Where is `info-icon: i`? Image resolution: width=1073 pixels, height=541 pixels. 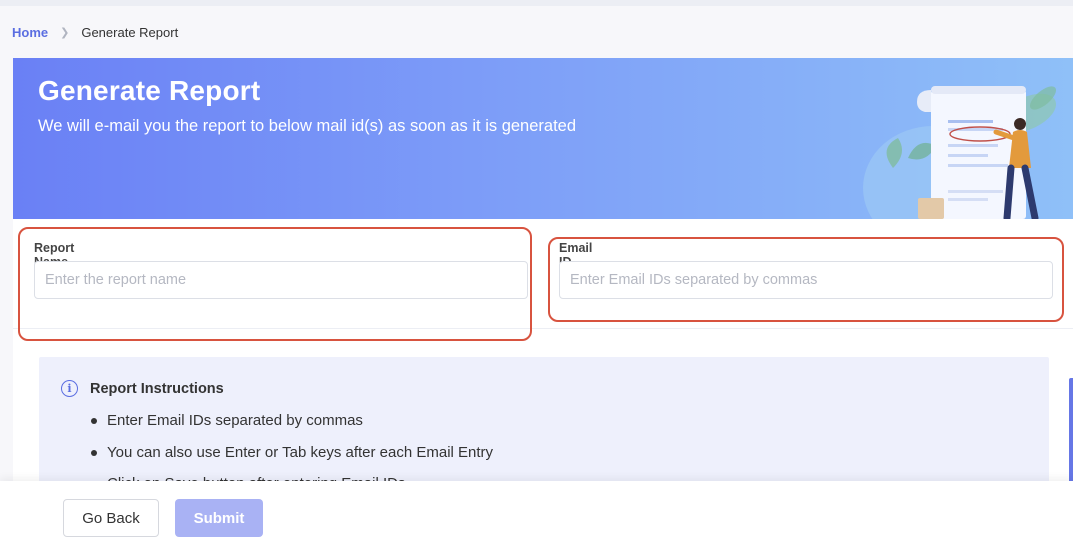
info-icon: i is located at coordinates (69, 388).